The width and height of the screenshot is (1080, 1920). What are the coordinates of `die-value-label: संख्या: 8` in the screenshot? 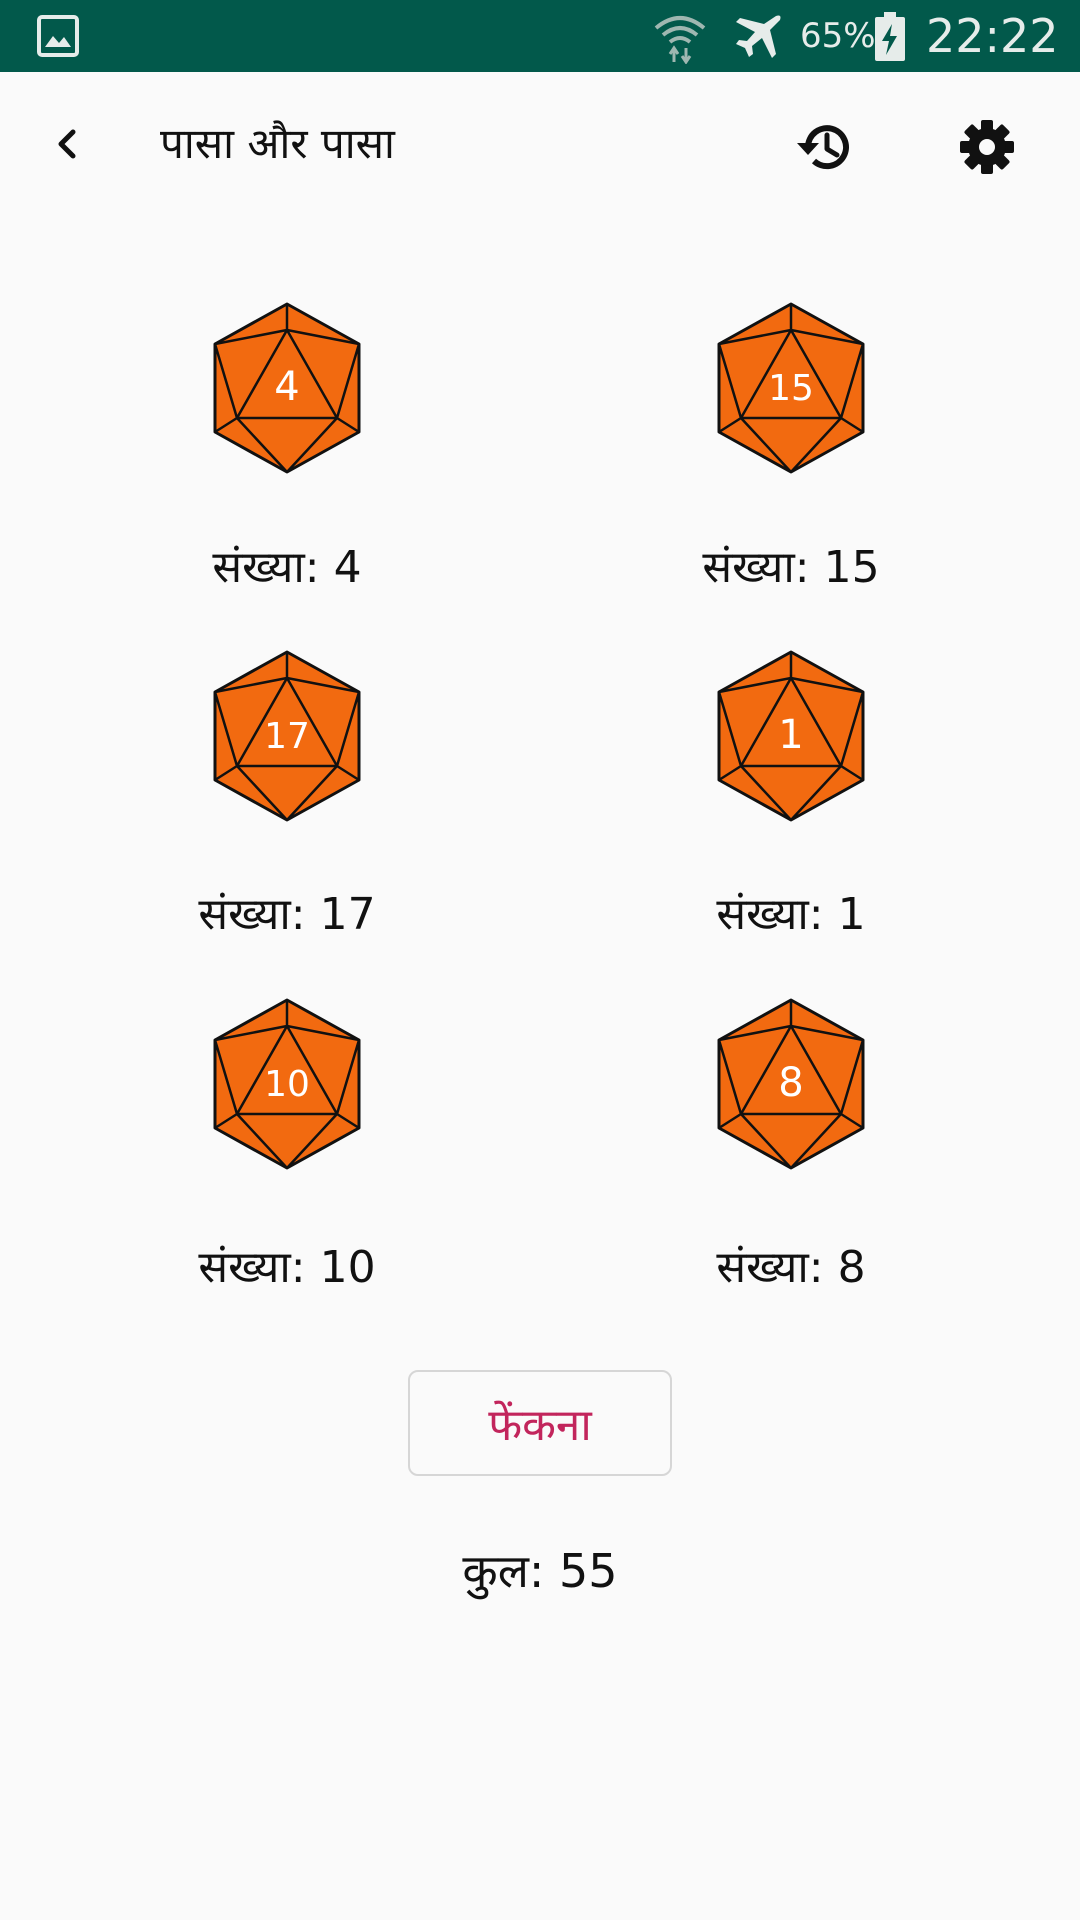 It's located at (791, 1267).